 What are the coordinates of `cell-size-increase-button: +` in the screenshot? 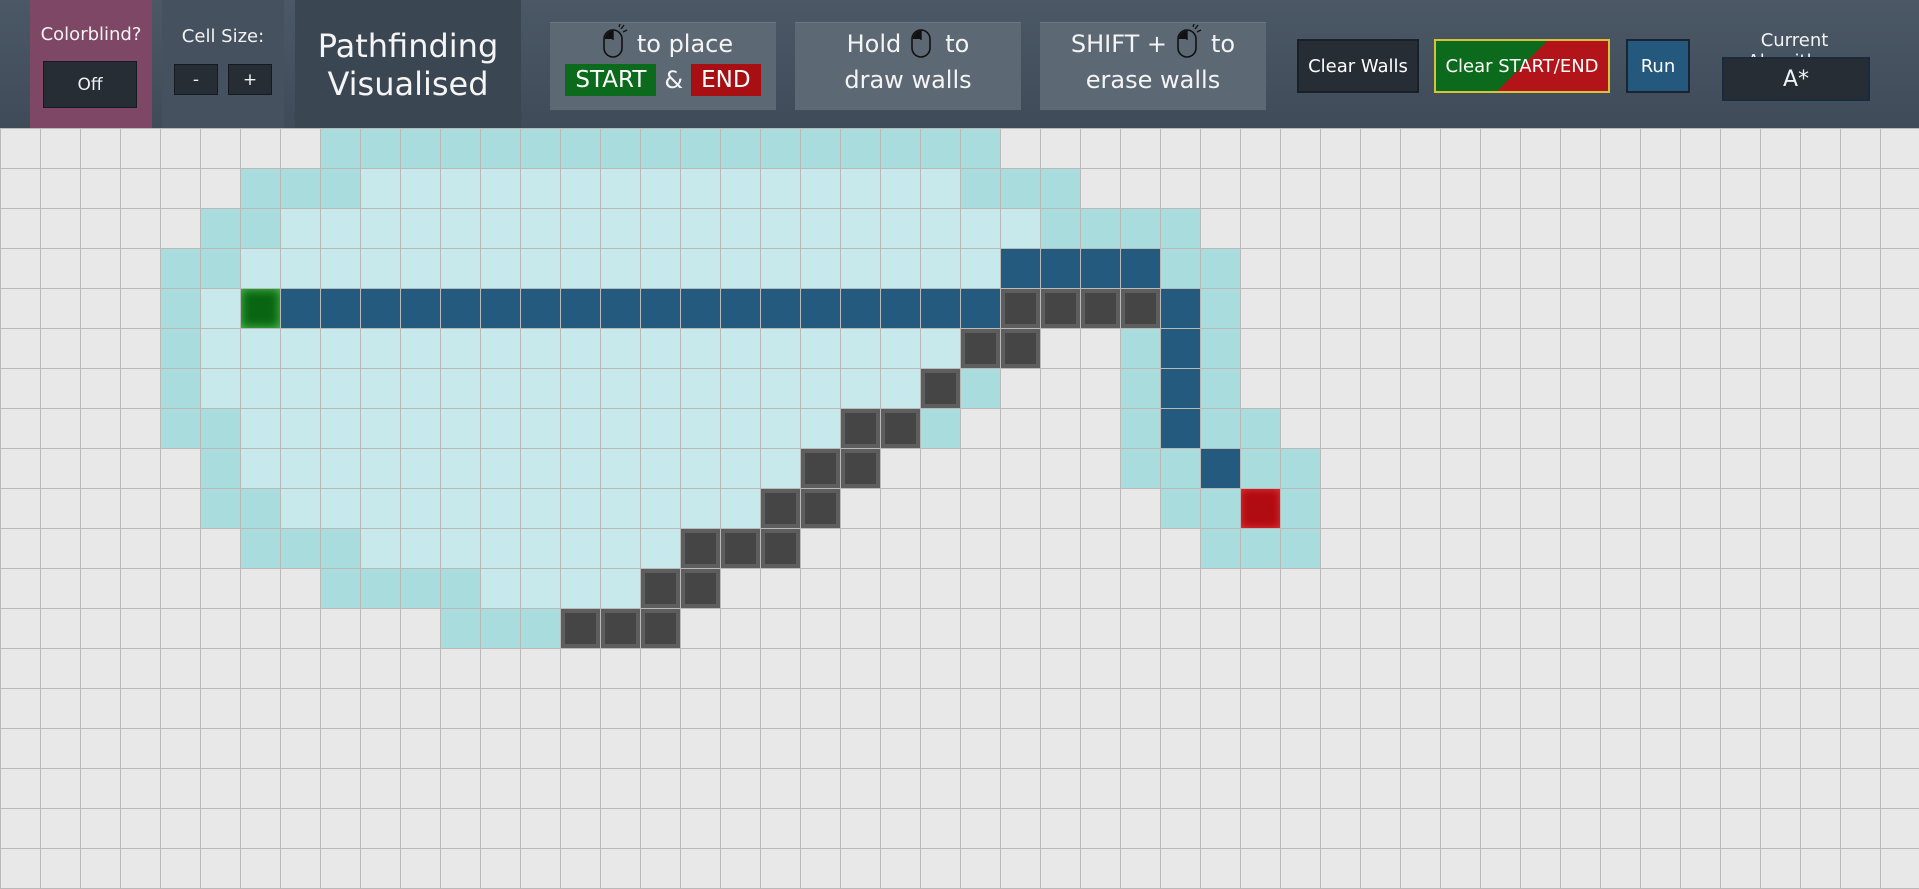 It's located at (250, 79).